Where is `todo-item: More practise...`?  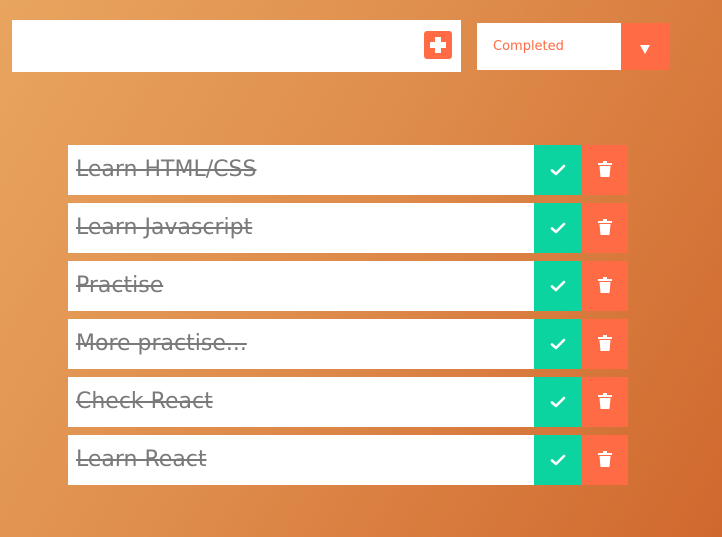
todo-item: More practise... is located at coordinates (348, 344).